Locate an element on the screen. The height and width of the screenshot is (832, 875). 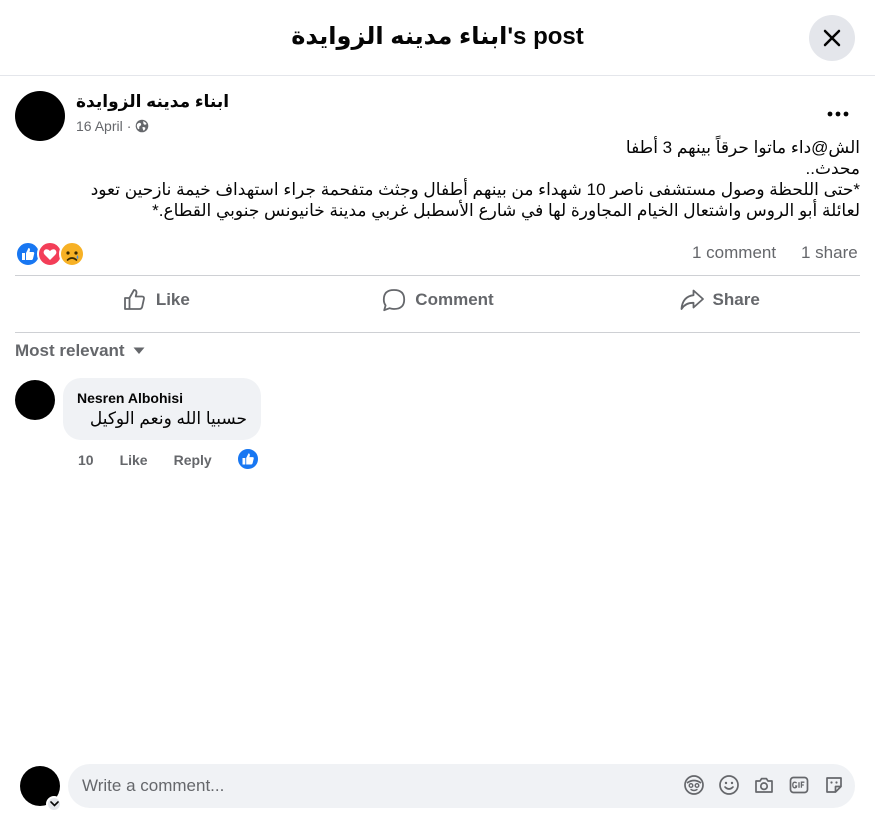
like-label: Like is located at coordinates (172, 299).